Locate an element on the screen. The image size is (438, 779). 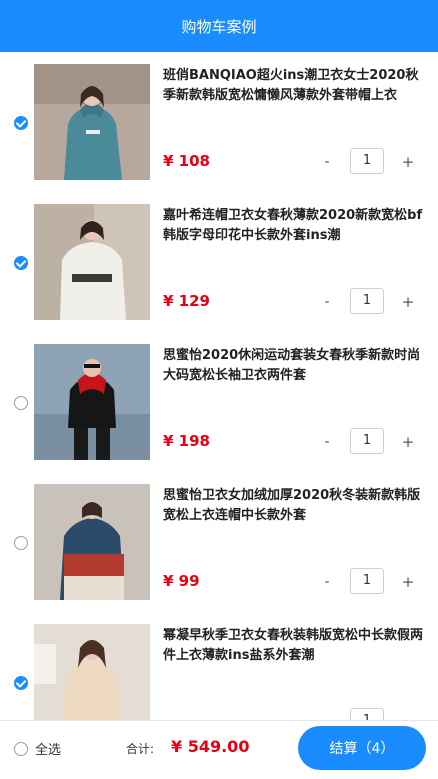
cart-footer: 全选 合计: ¥ 549.00 结算（4） is located at coordinates (219, 749).